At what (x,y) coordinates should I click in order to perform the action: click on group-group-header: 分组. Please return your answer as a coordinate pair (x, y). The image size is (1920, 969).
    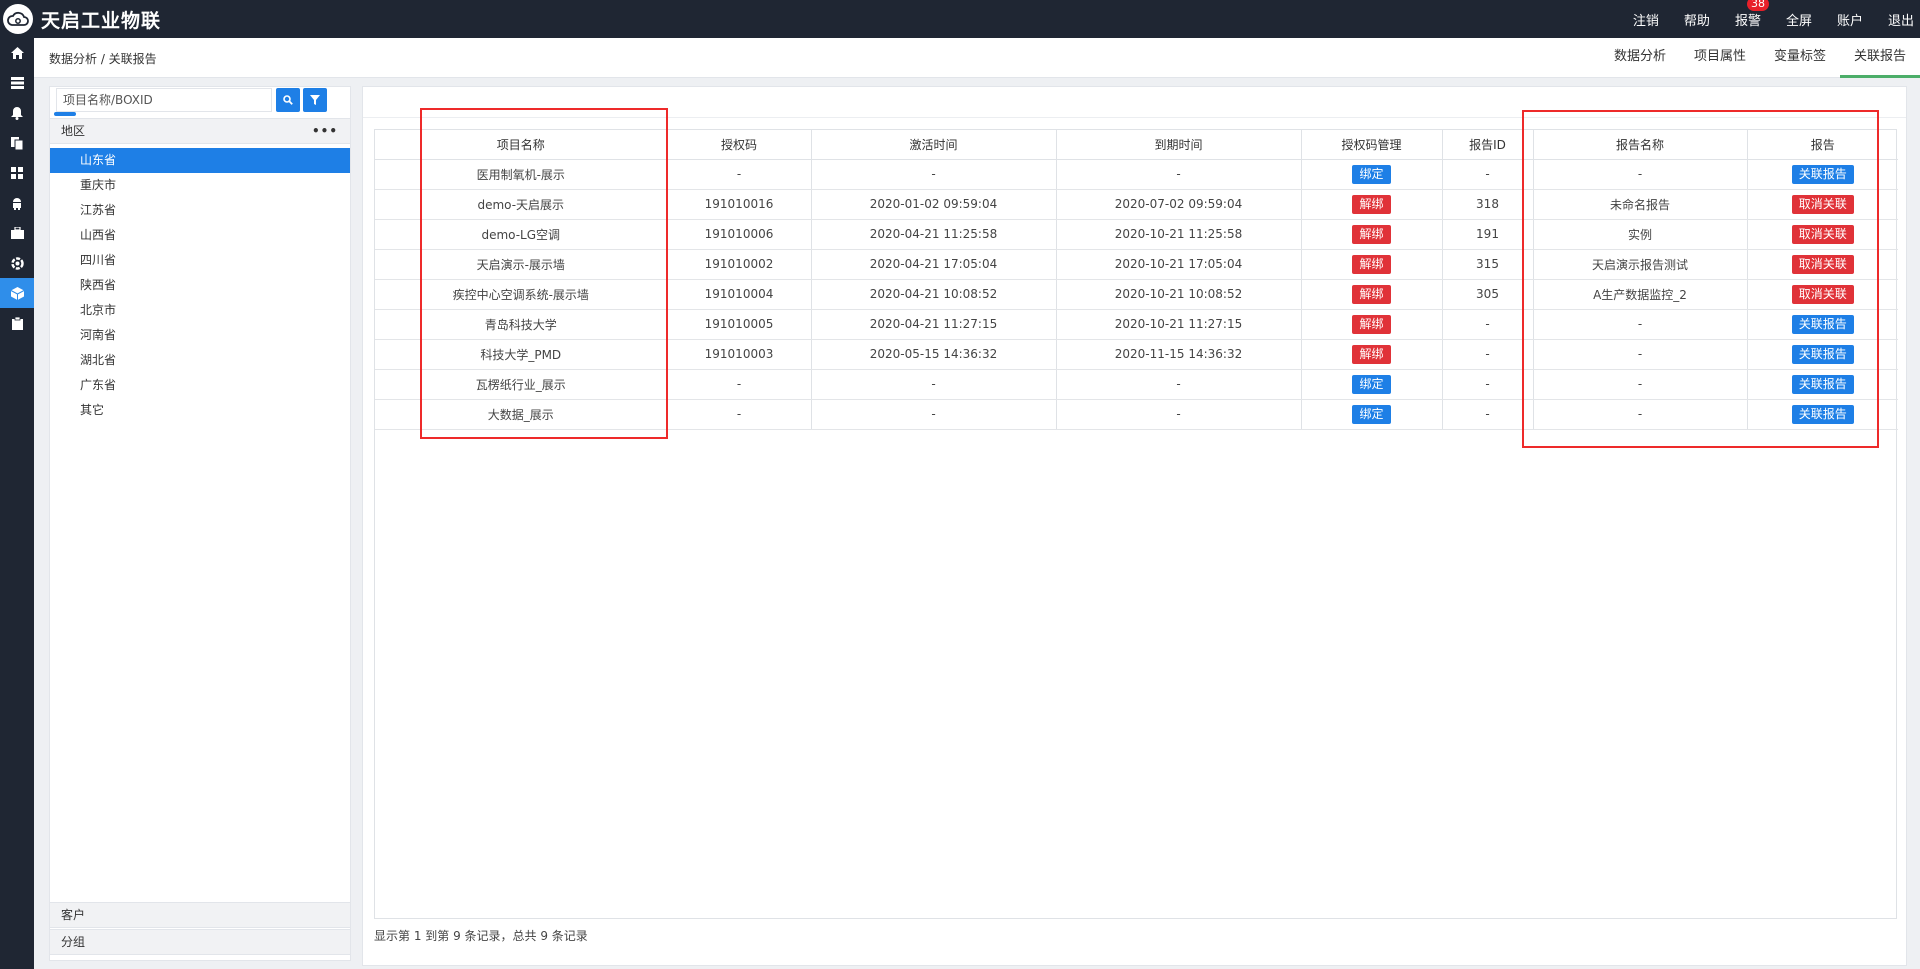
    Looking at the image, I should click on (200, 942).